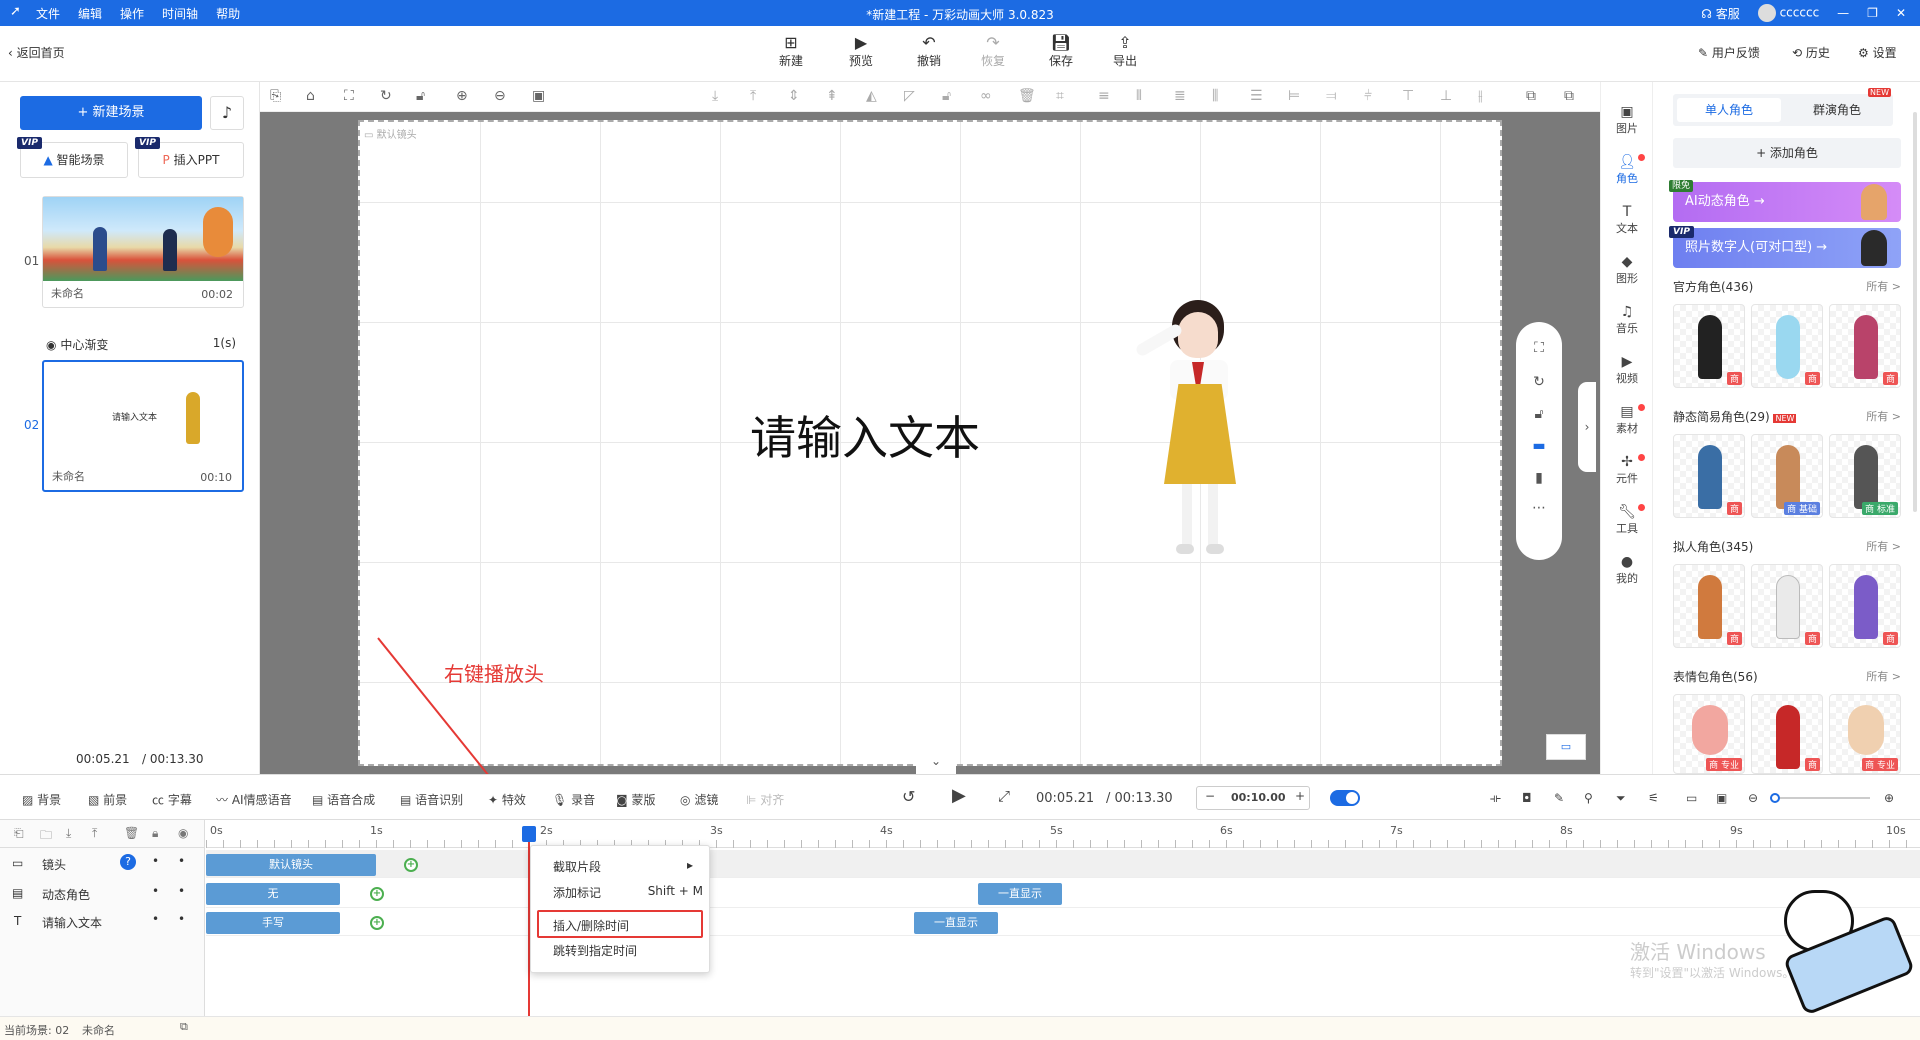 The height and width of the screenshot is (1040, 1920). Describe the element at coordinates (628, 892) in the screenshot. I see `menu-item-add-marker: 添加标记 Shift + M` at that location.